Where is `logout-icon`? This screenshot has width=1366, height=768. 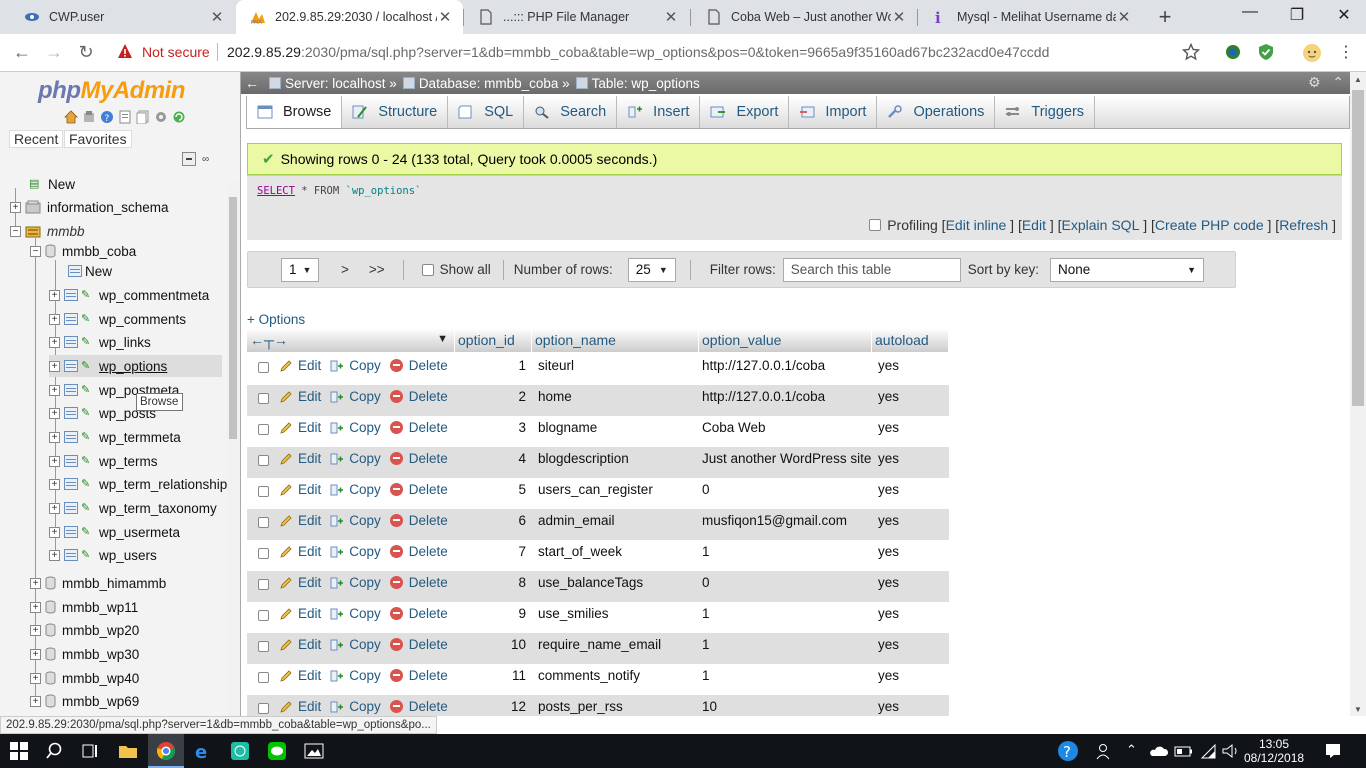
logout-icon is located at coordinates (89, 117).